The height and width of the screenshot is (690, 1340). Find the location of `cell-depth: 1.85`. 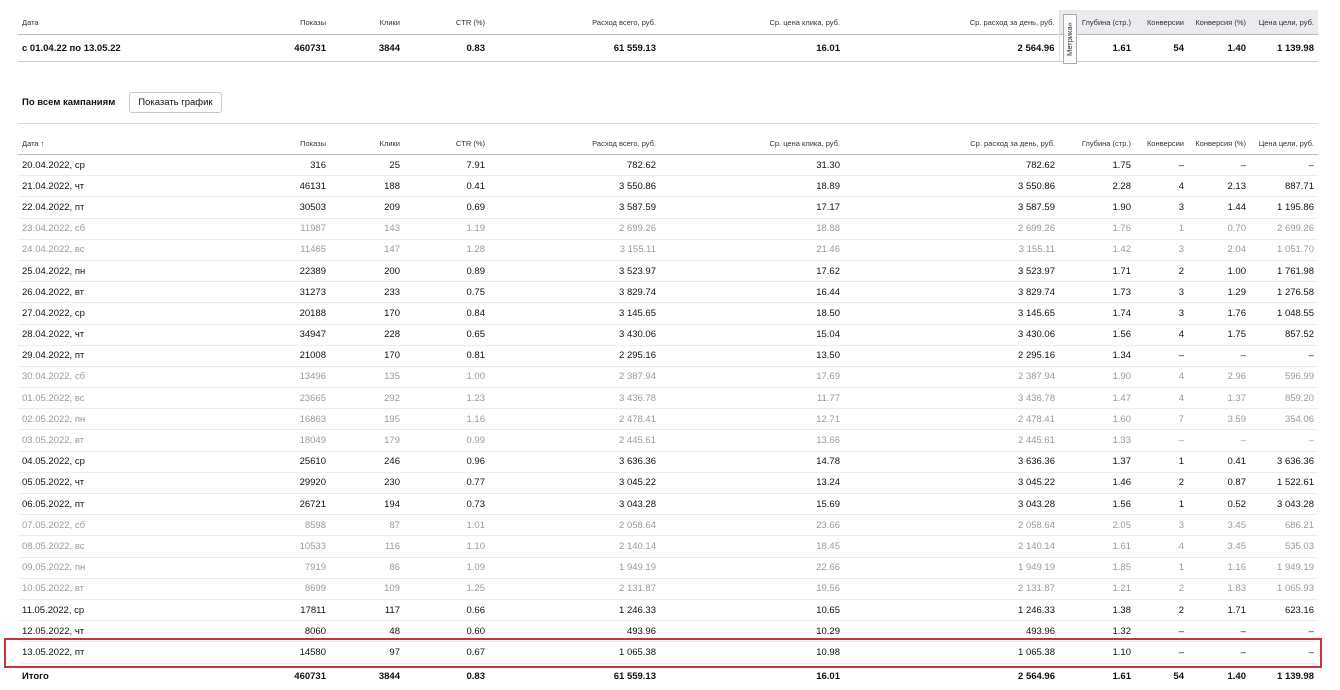

cell-depth: 1.85 is located at coordinates (1097, 568).